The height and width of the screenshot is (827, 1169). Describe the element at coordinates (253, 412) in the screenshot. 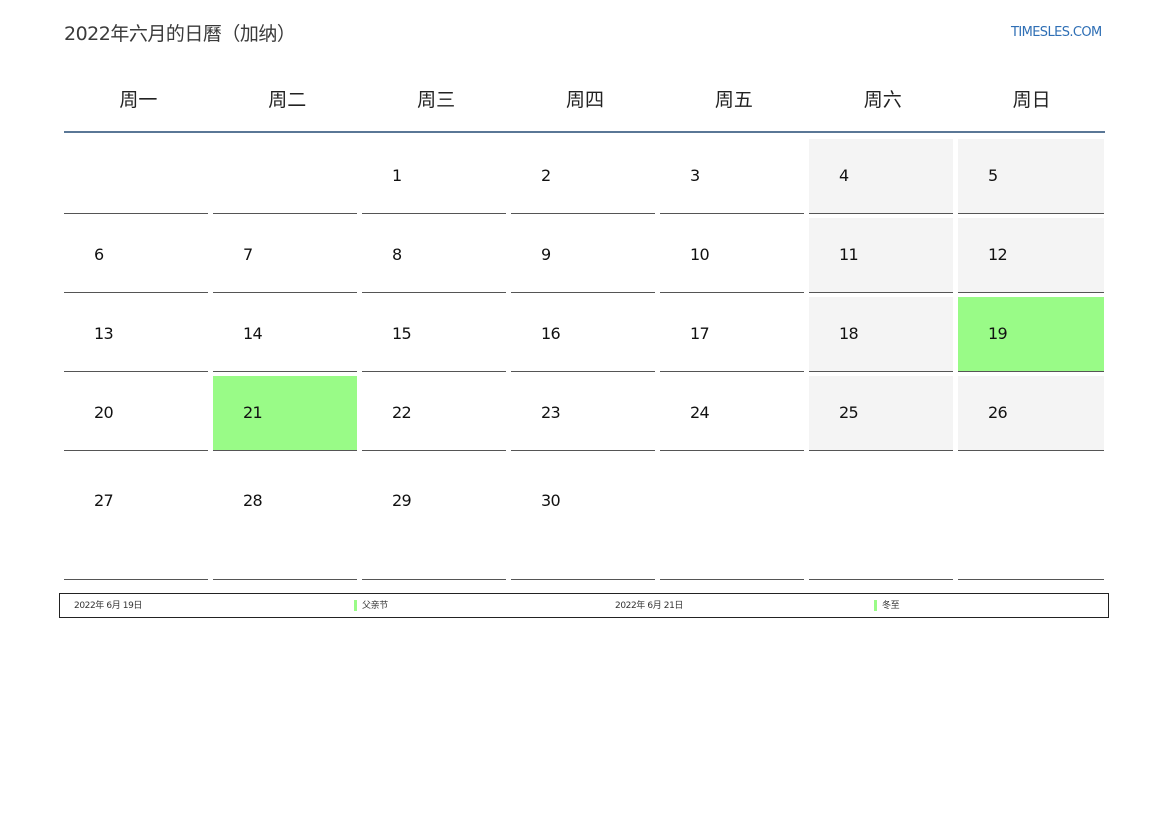

I see `day-number: 21` at that location.